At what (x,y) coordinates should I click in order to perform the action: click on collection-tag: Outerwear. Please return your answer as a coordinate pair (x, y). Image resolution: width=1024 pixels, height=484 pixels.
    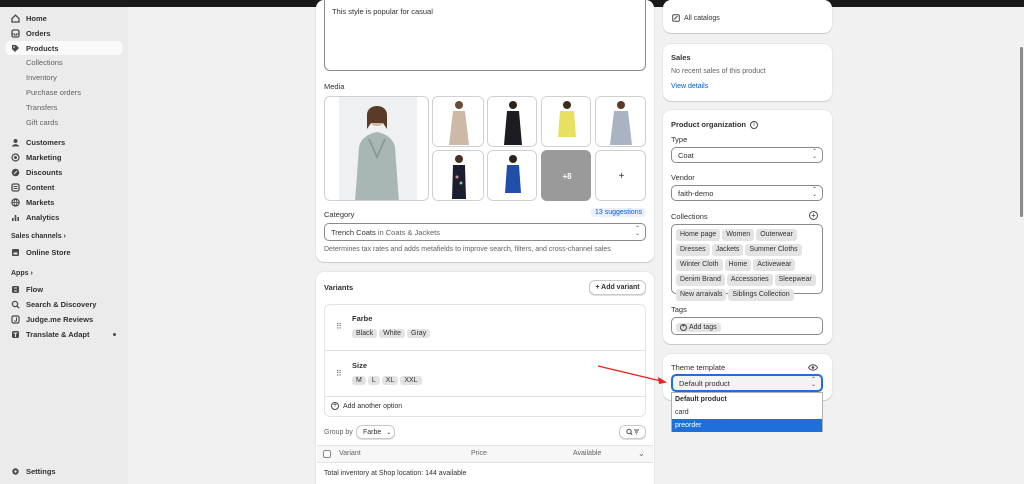
    Looking at the image, I should click on (776, 235).